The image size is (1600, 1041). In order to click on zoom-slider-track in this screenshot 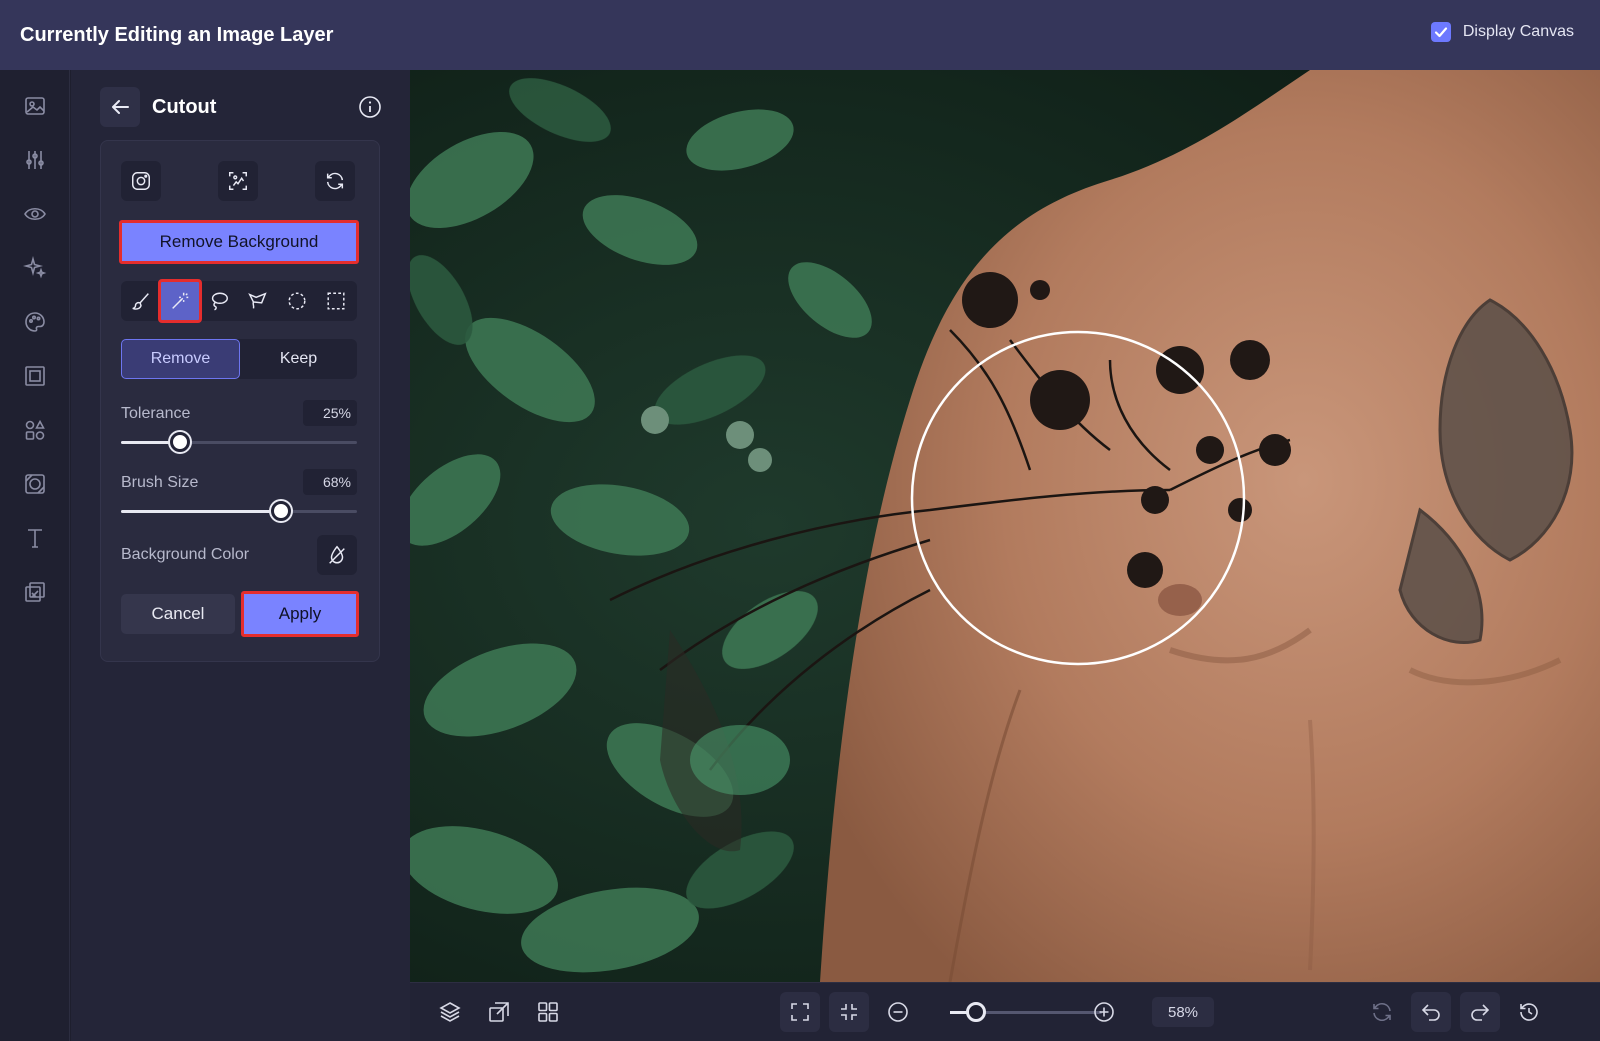, I will do `click(1026, 1012)`.